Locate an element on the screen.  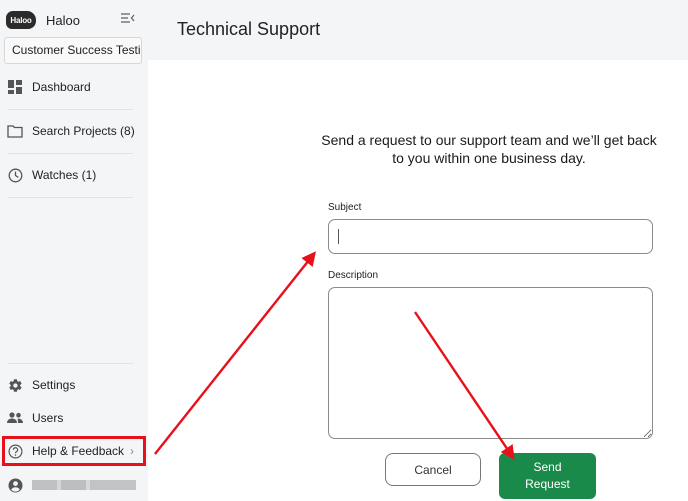
sidebar-item-label: Users is located at coordinates (48, 418).